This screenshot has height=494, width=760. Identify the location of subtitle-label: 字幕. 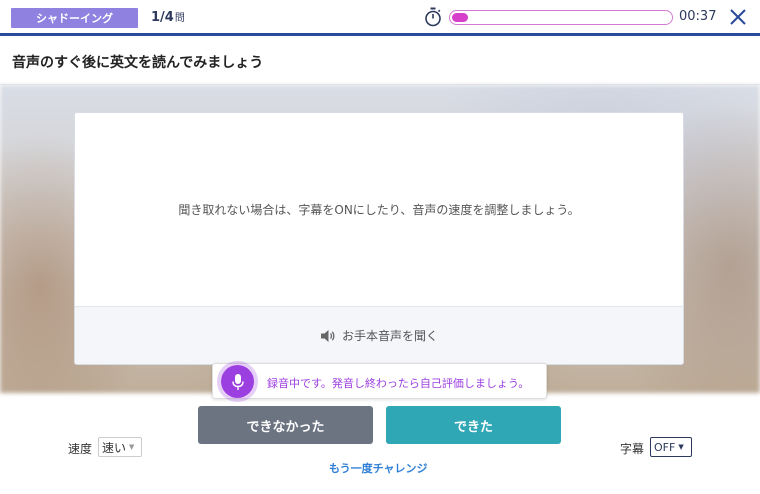
(632, 449).